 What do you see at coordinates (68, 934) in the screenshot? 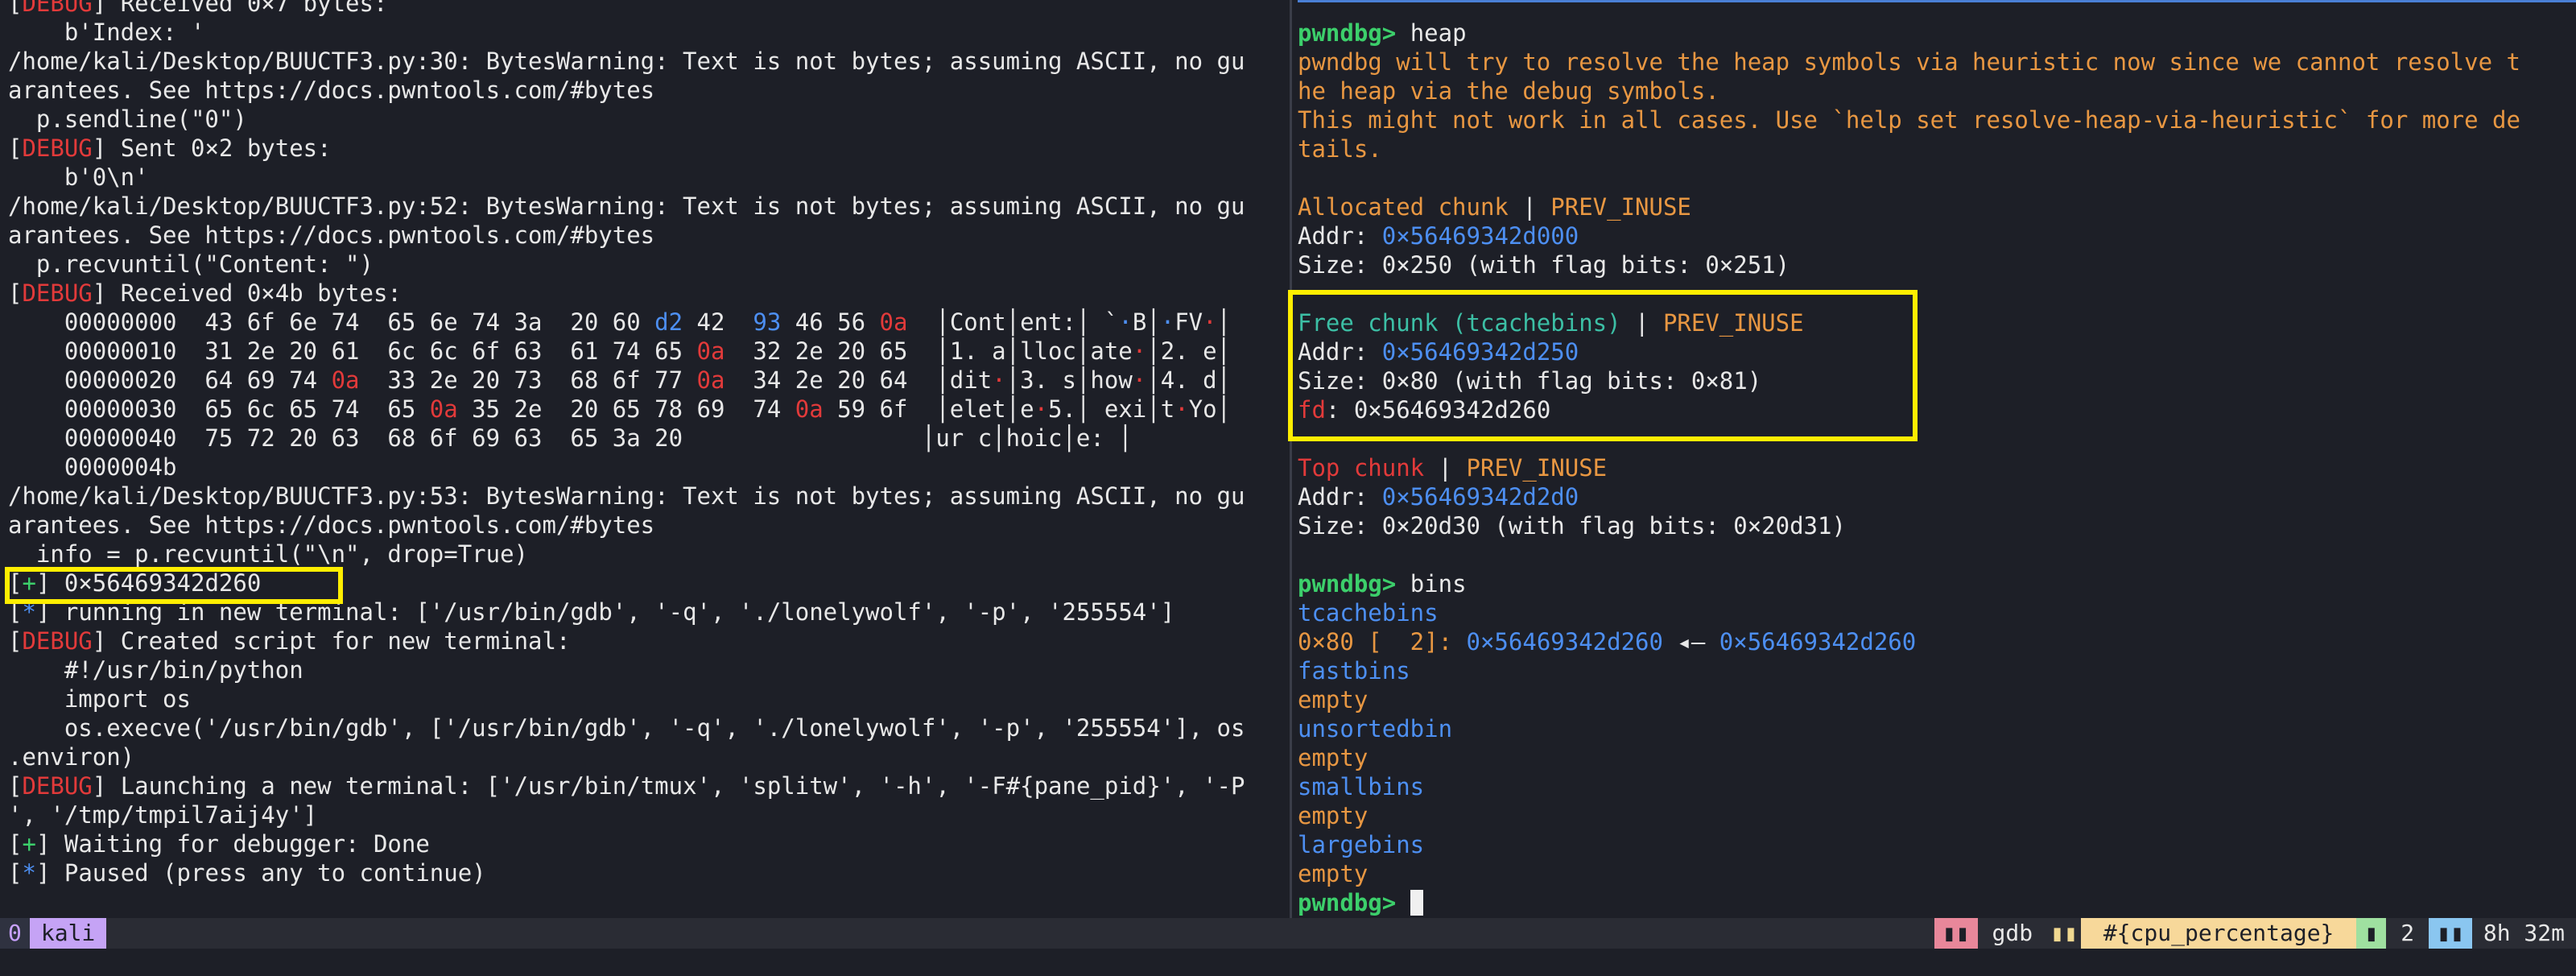
I see `session-name: kali` at bounding box center [68, 934].